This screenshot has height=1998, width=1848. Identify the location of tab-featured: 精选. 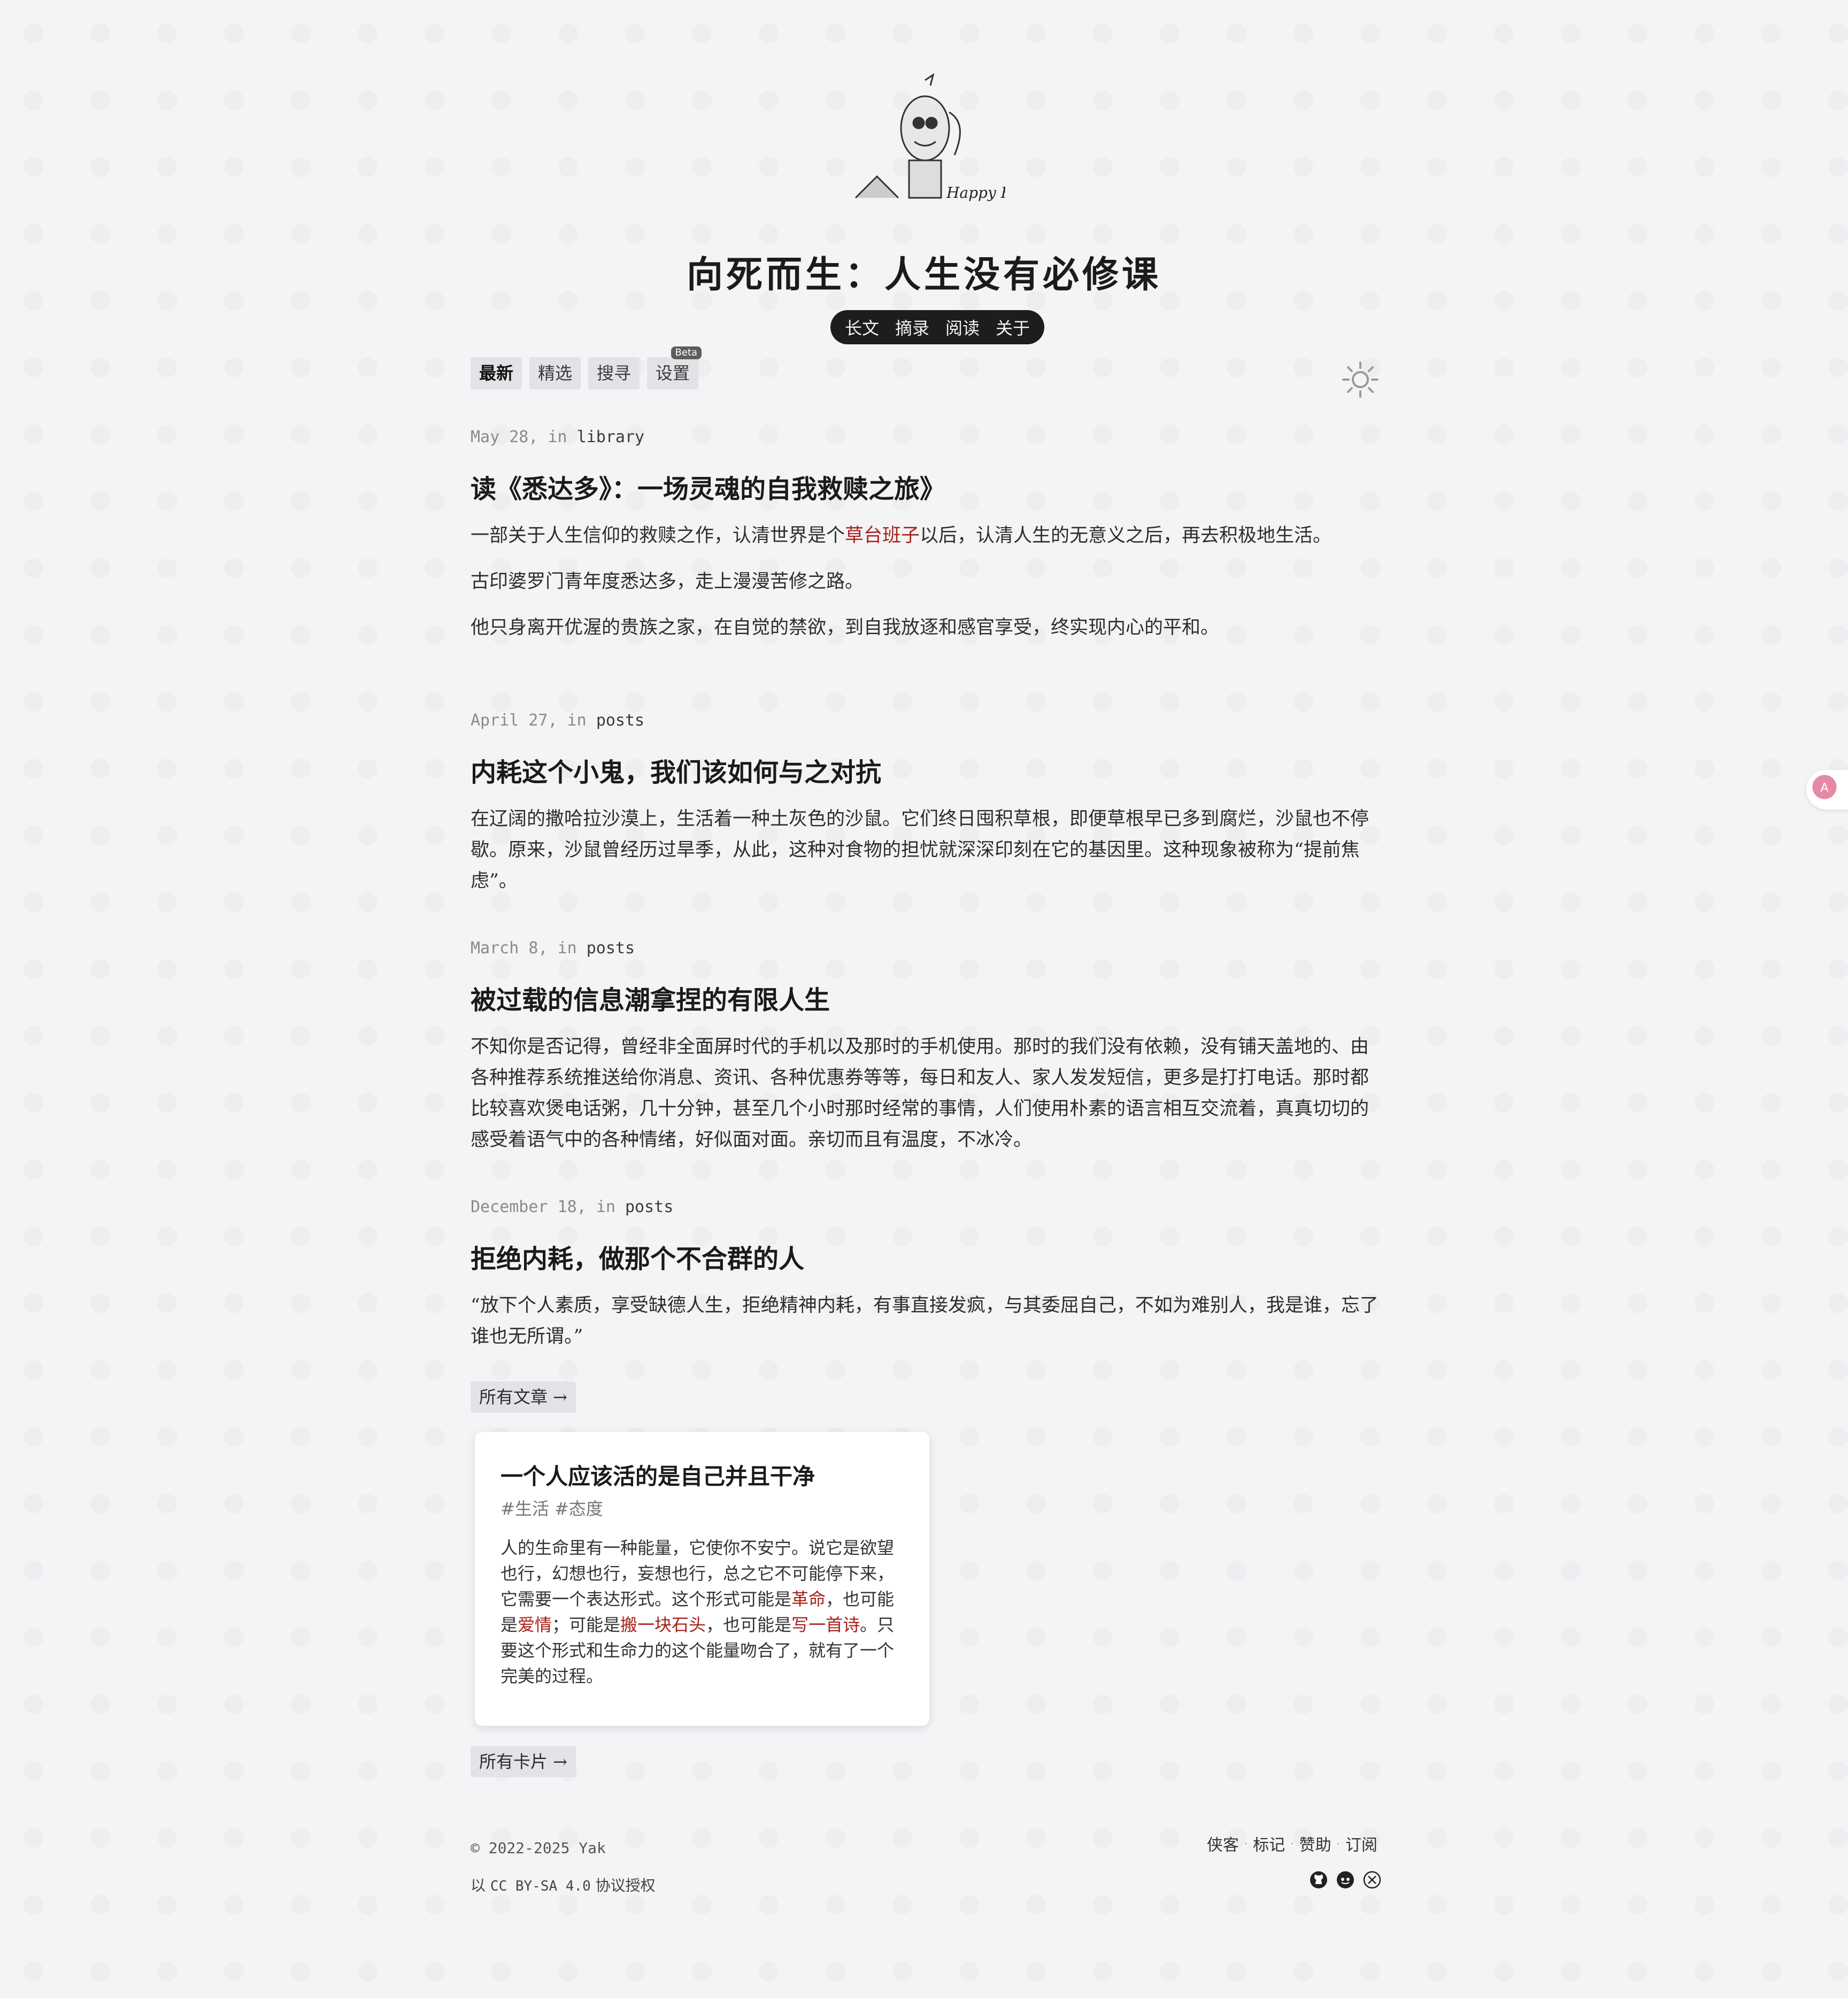
(555, 373).